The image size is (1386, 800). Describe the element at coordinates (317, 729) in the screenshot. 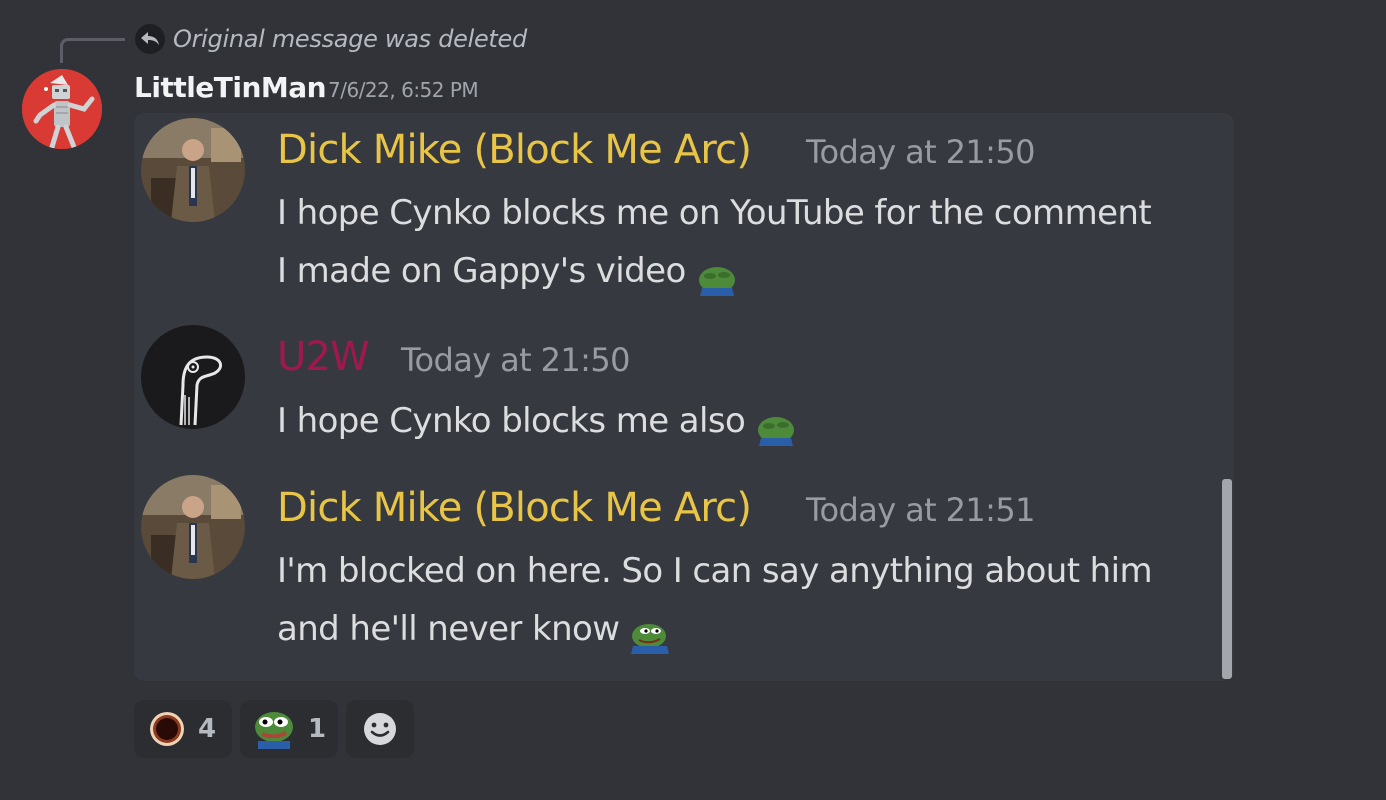

I see `reaction-count: 1` at that location.